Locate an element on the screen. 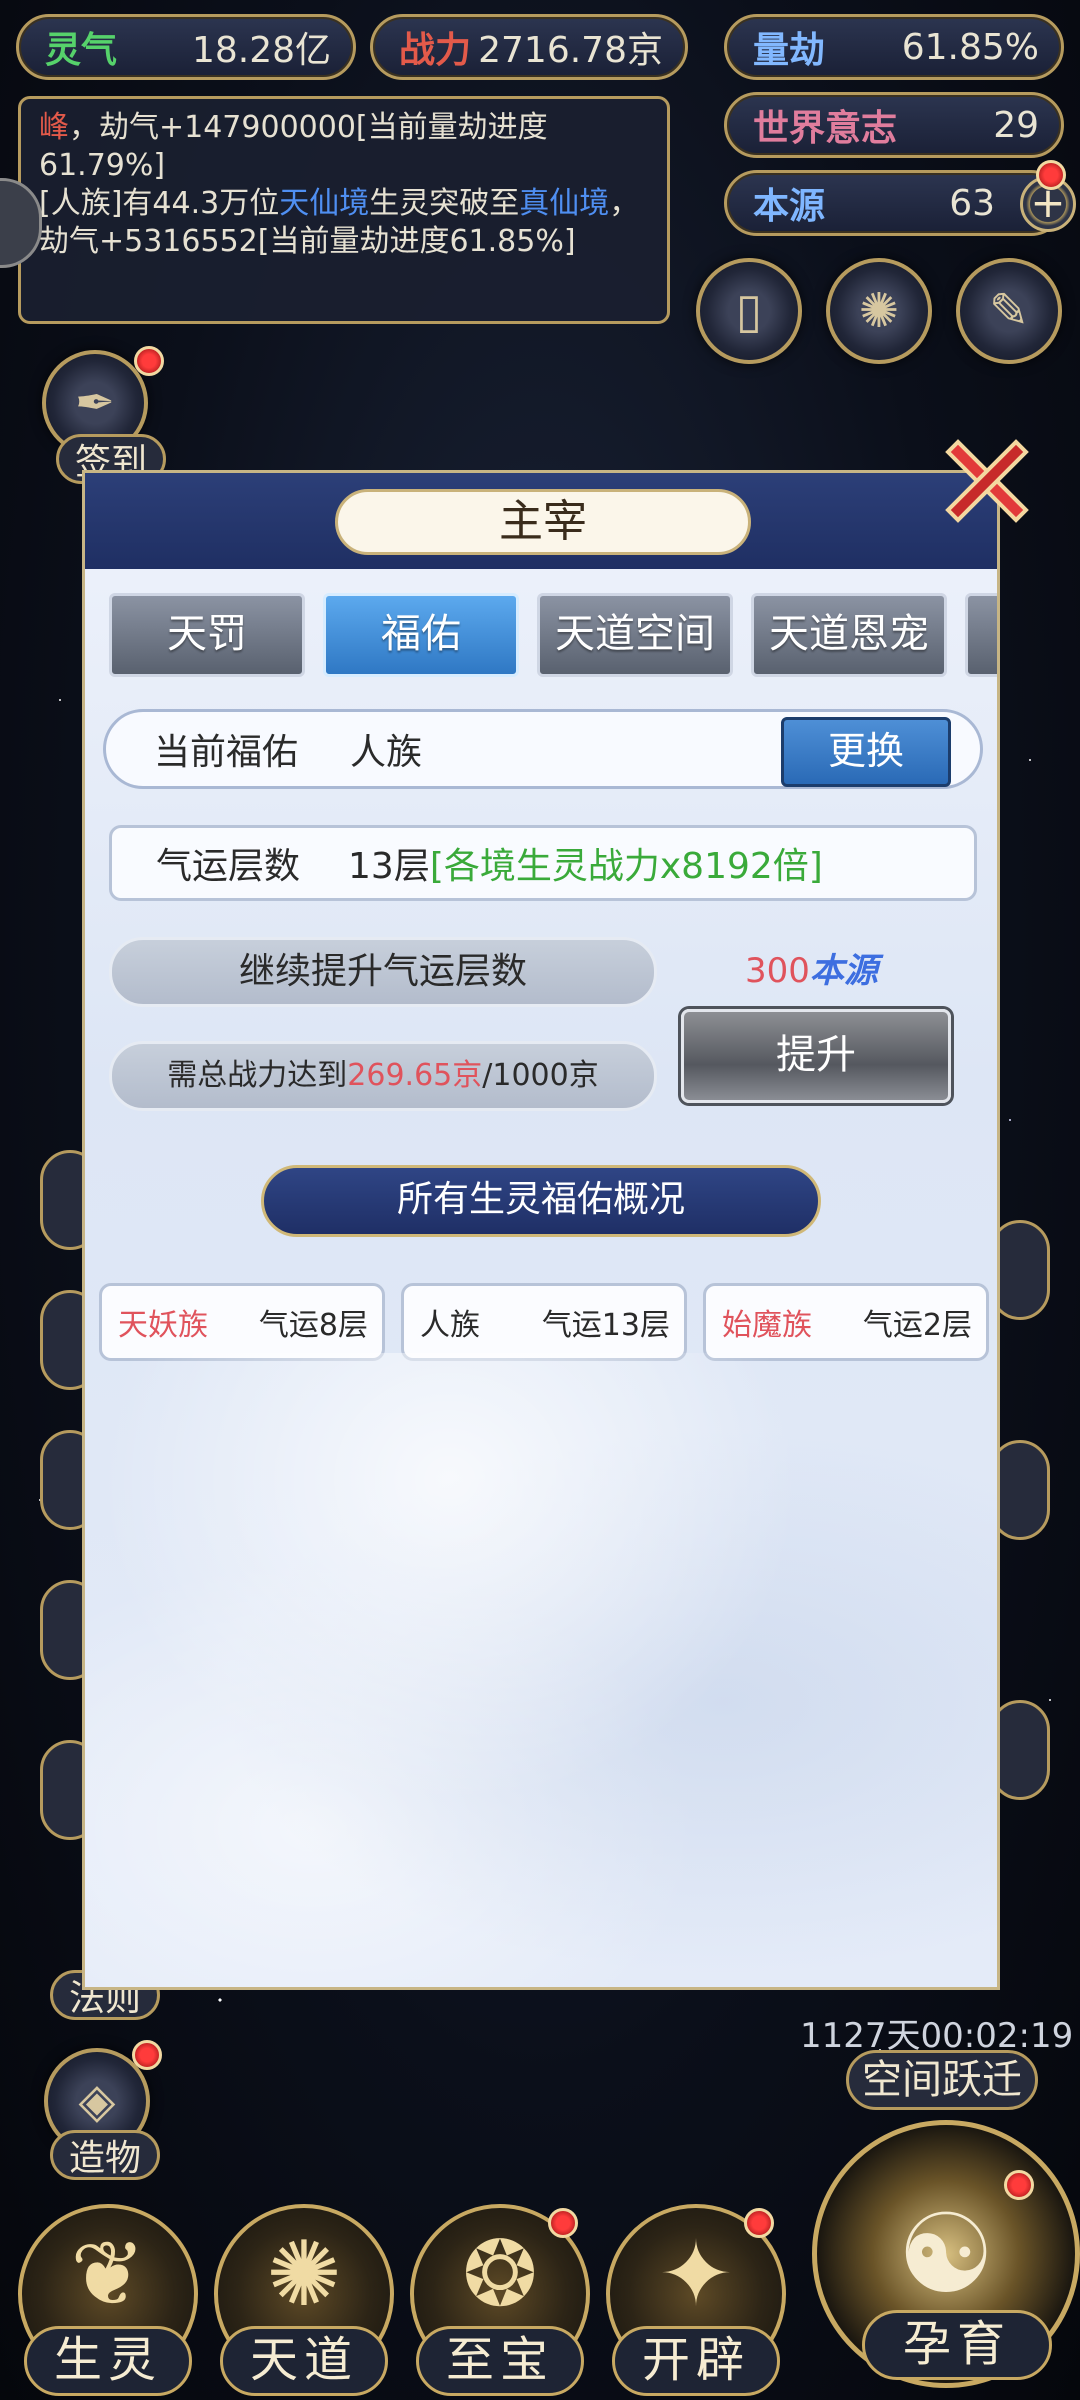 The height and width of the screenshot is (2400, 1080). race-qiyun: 气运2层 is located at coordinates (917, 1325).